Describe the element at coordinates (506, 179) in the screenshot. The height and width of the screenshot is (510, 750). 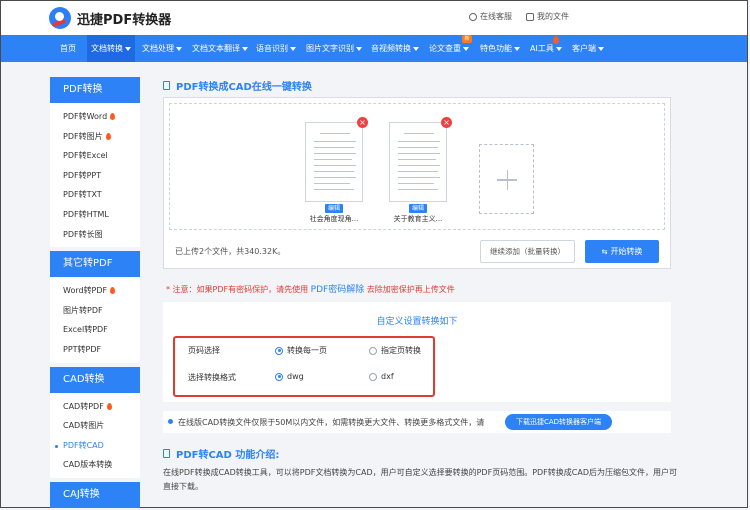
I see `add-file-button` at that location.